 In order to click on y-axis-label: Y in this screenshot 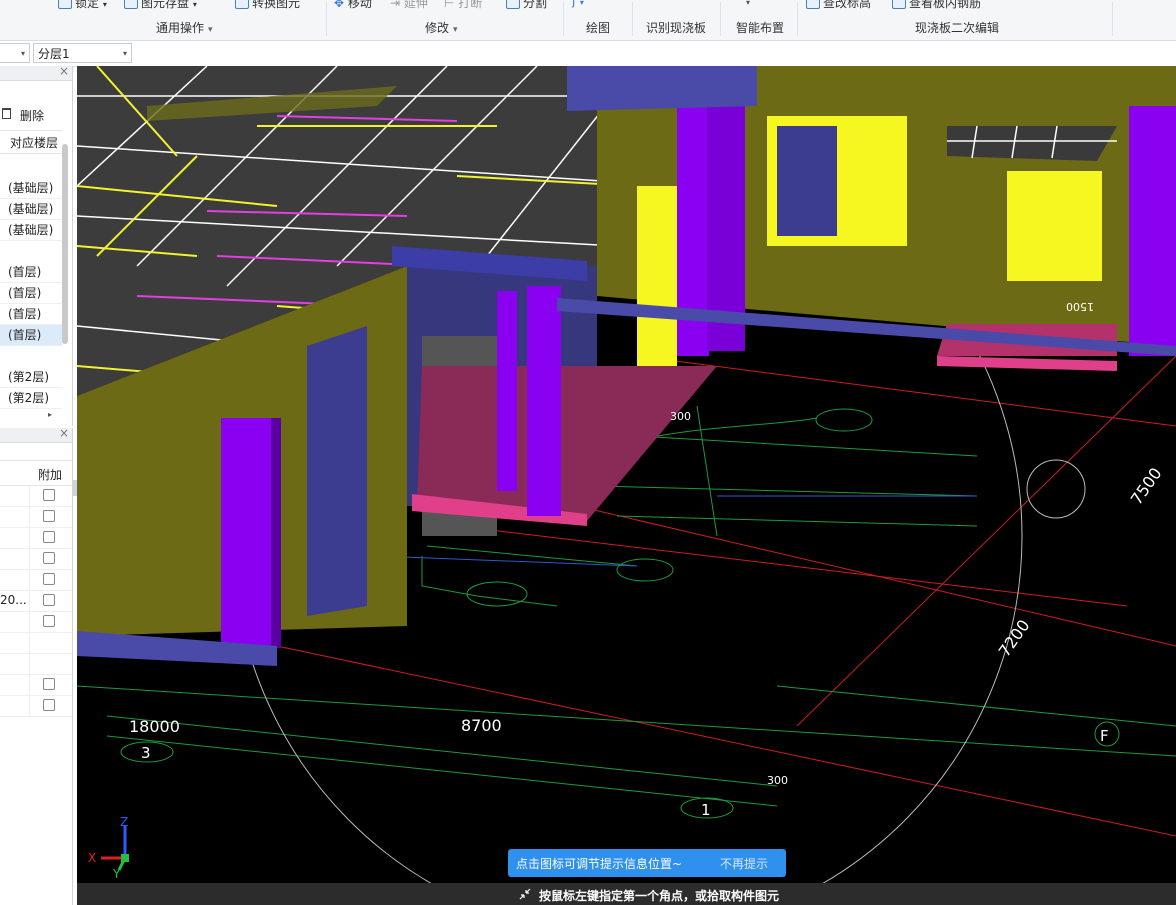, I will do `click(116, 874)`.